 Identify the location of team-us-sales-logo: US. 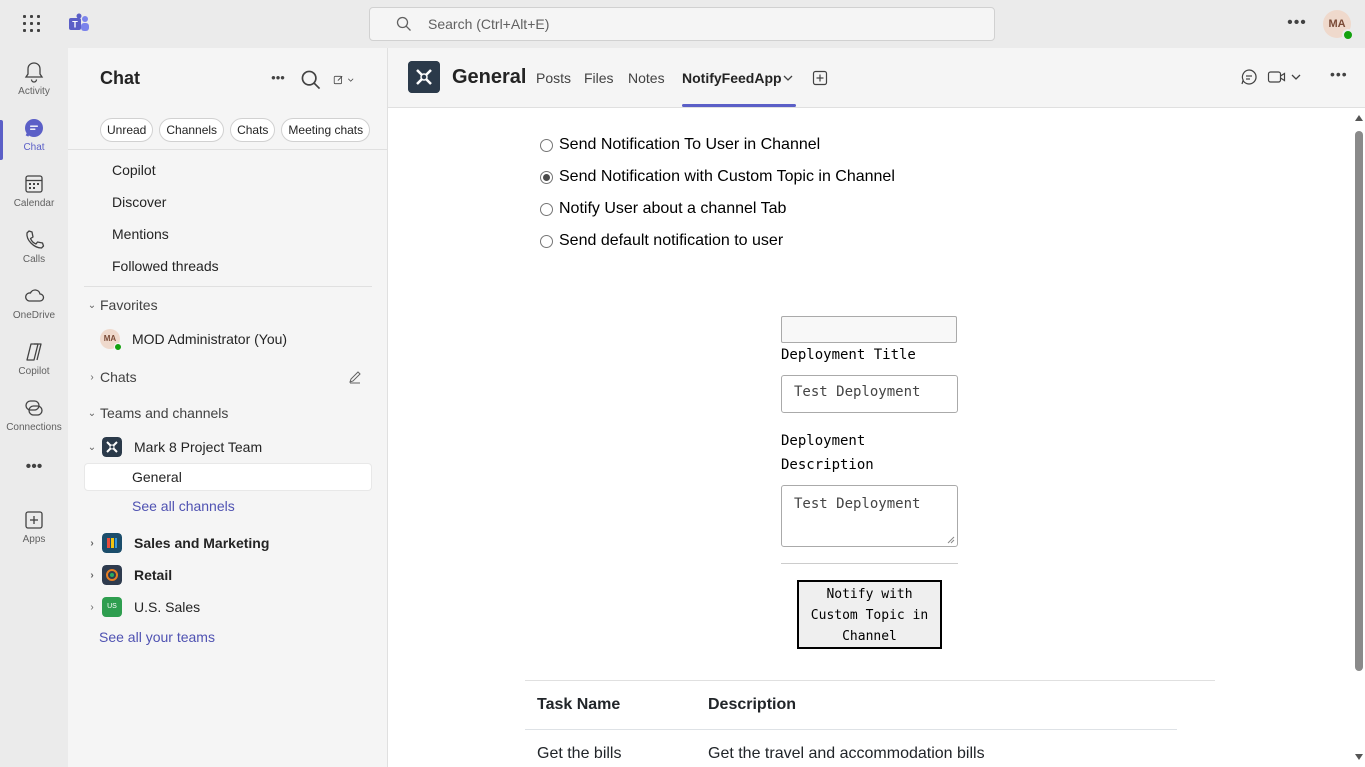
(112, 607).